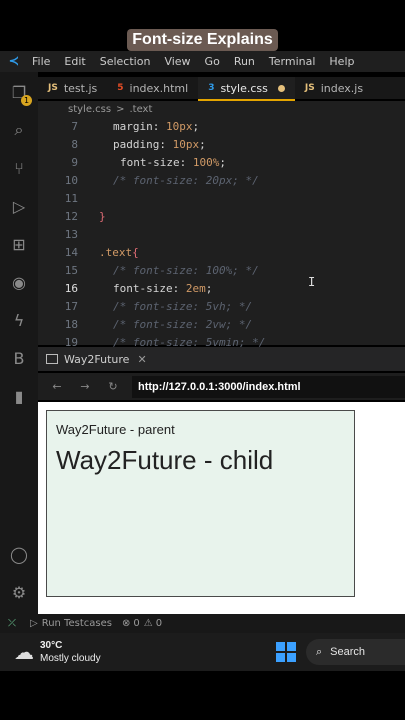  What do you see at coordinates (202, 652) in the screenshot?
I see `windows-taskbar: ☁ 30°C Mostly cloudy ⌕ Search` at bounding box center [202, 652].